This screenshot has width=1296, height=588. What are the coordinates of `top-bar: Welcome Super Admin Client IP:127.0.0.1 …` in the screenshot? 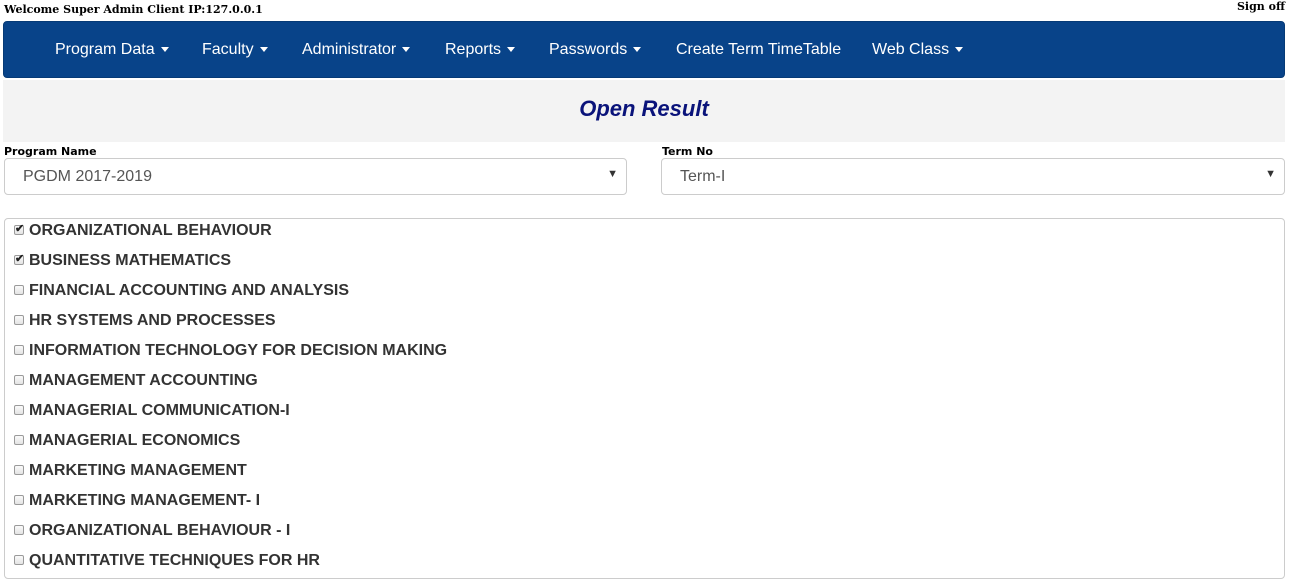 It's located at (648, 10).